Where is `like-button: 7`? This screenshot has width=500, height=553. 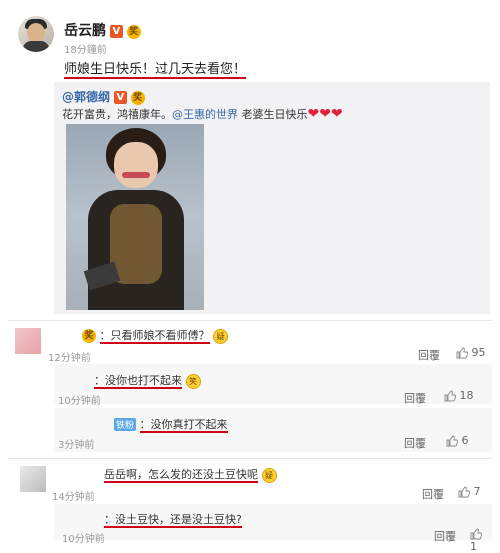 like-button: 7 is located at coordinates (469, 491).